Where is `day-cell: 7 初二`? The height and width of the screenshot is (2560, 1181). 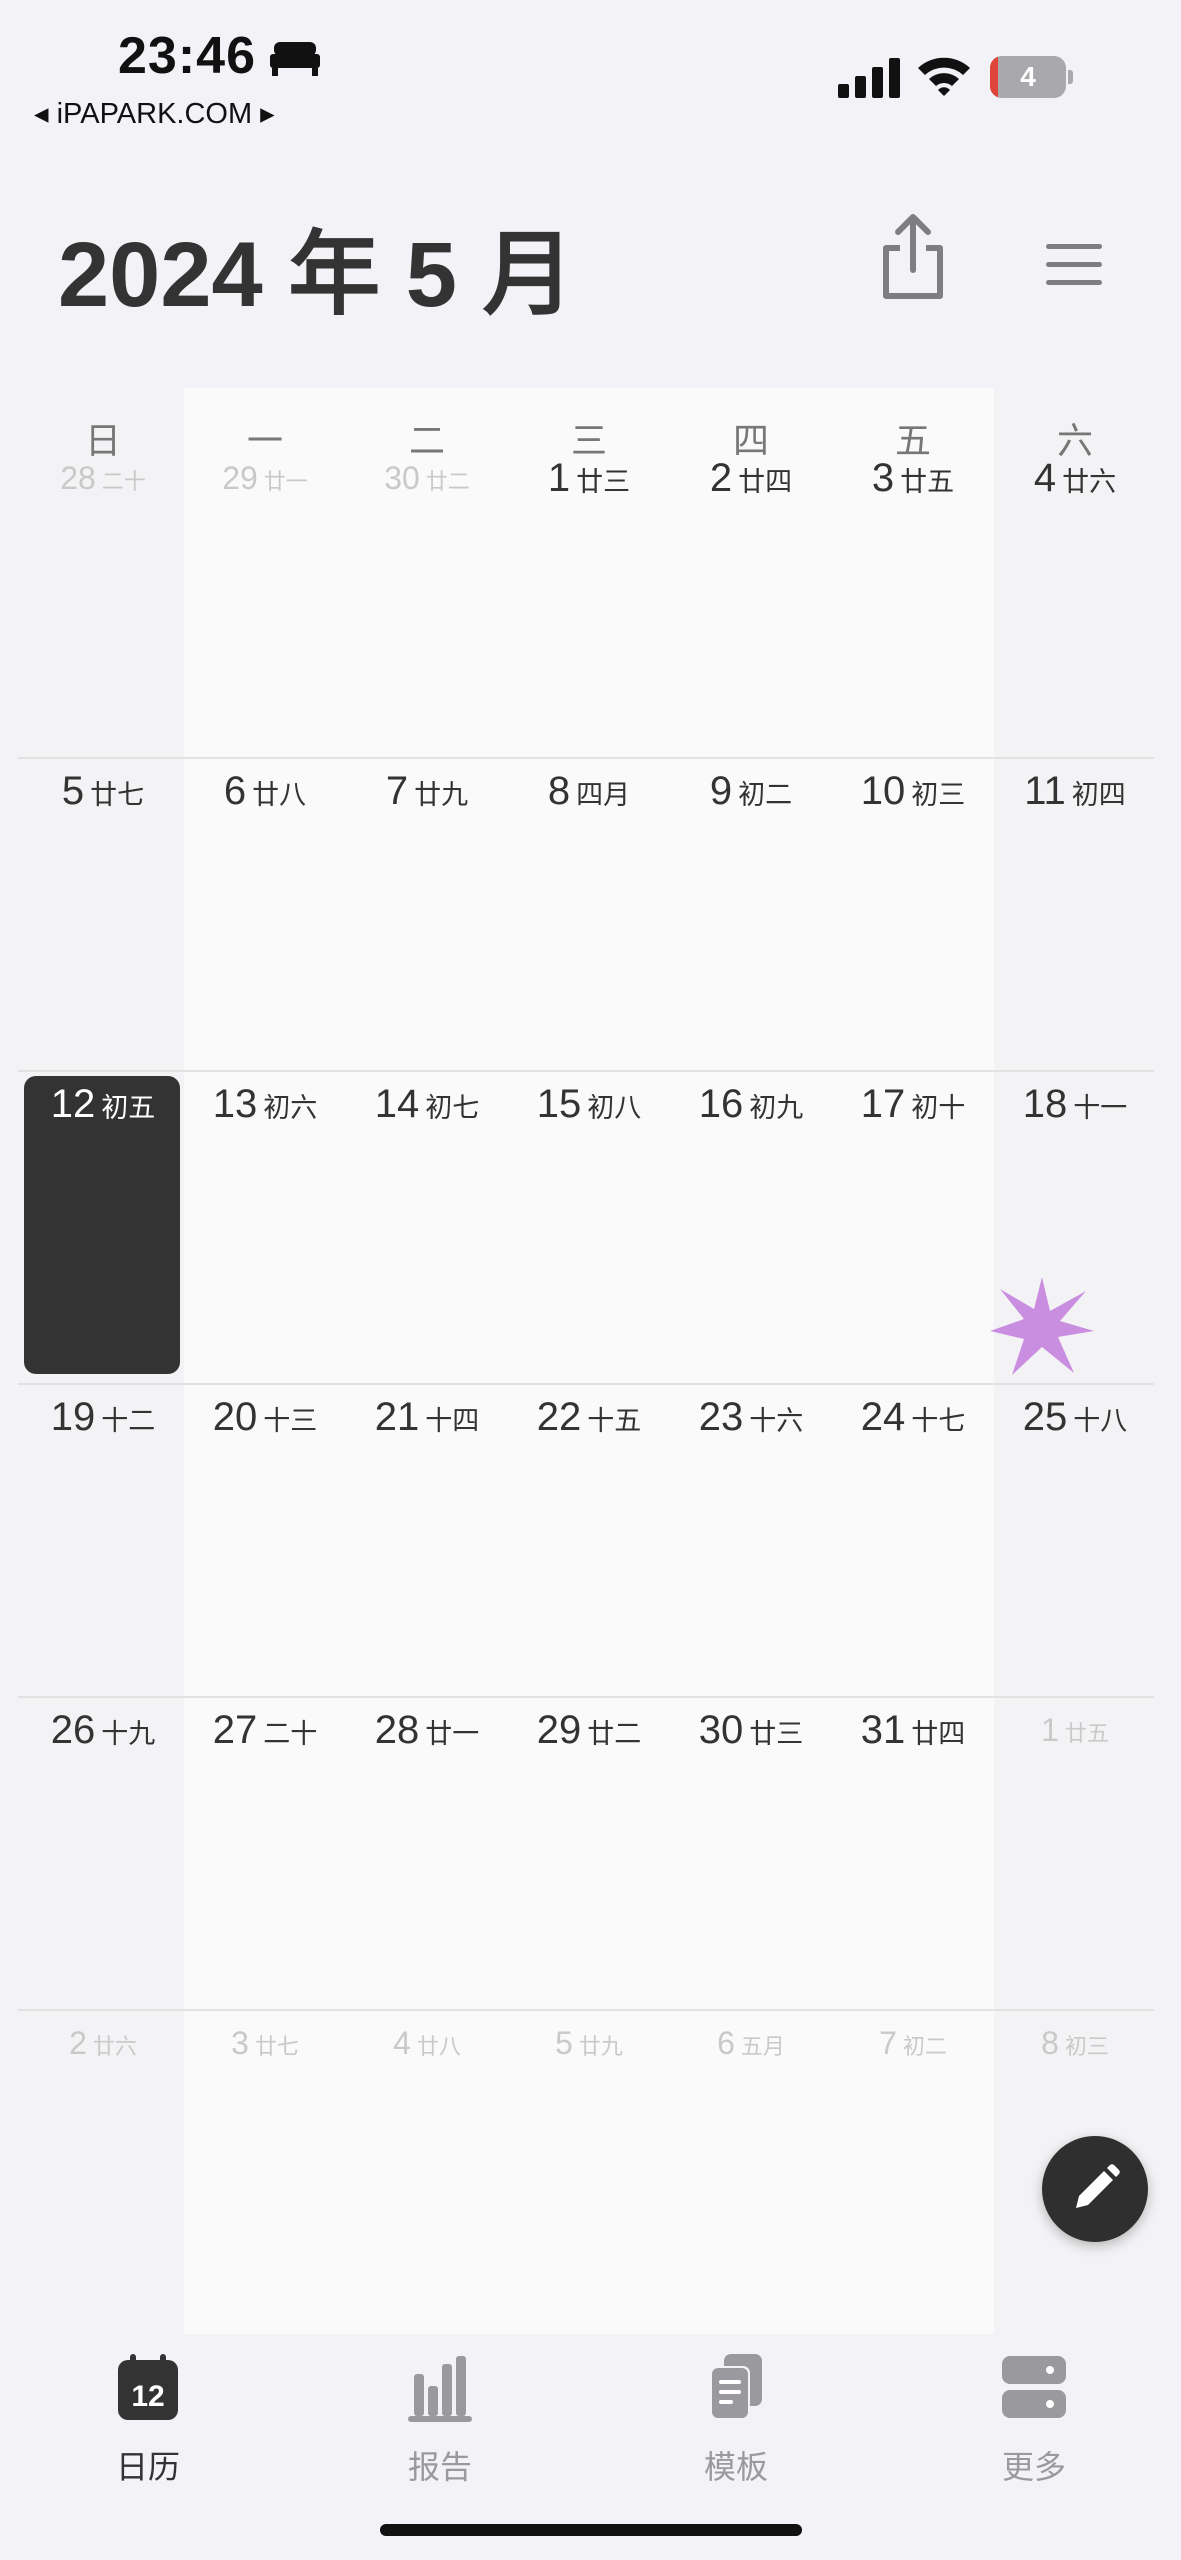 day-cell: 7 初二 is located at coordinates (913, 2043).